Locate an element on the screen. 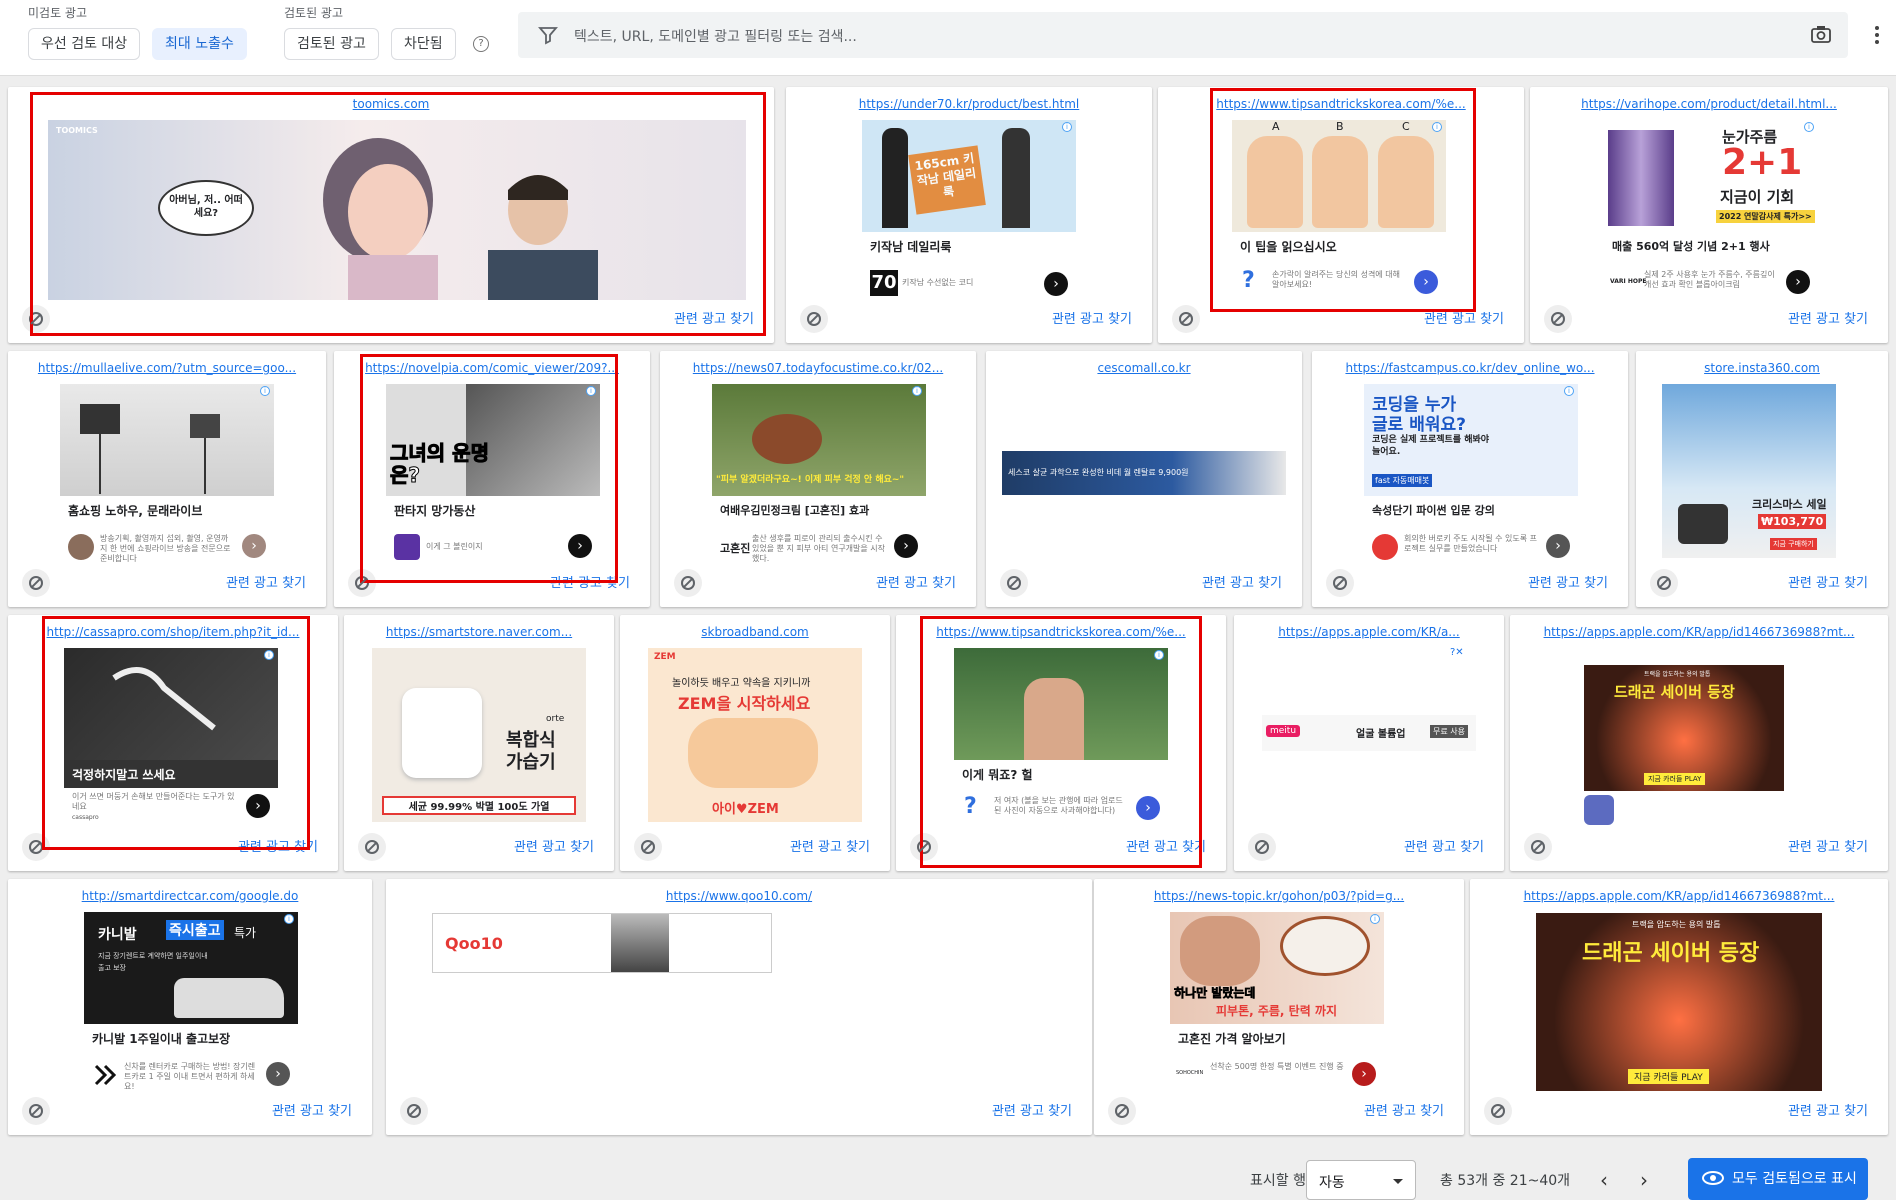 This screenshot has height=1200, width=1896. ad-creative: meitu 얼굴 볼륨업 무료 사용 is located at coordinates (1369, 733).